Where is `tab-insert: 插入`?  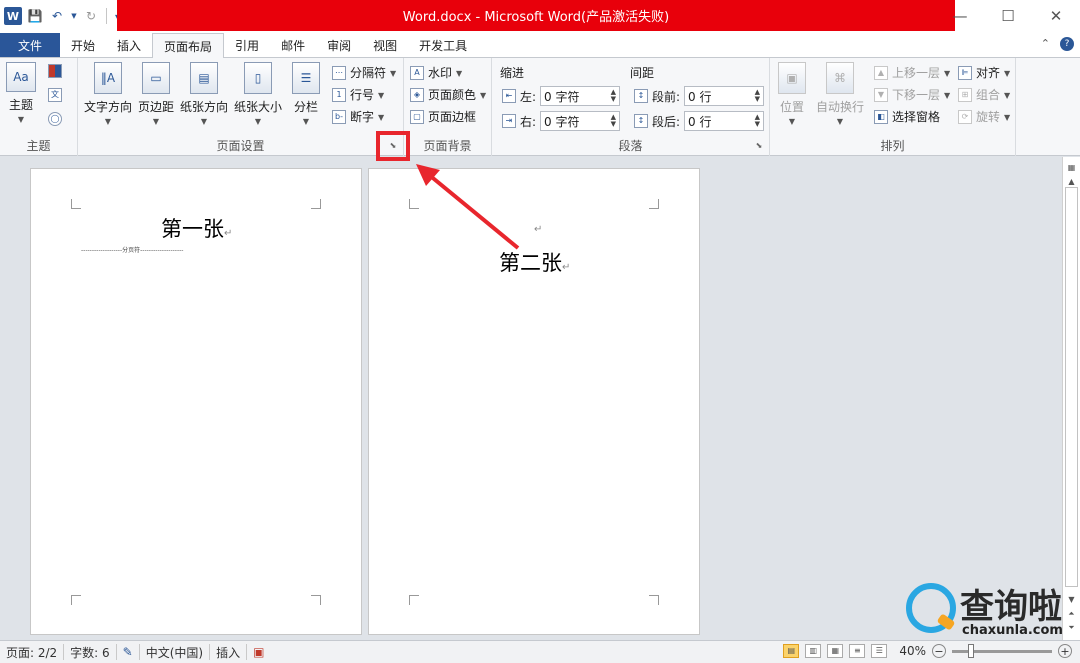
tab-insert: 插入 is located at coordinates (129, 45).